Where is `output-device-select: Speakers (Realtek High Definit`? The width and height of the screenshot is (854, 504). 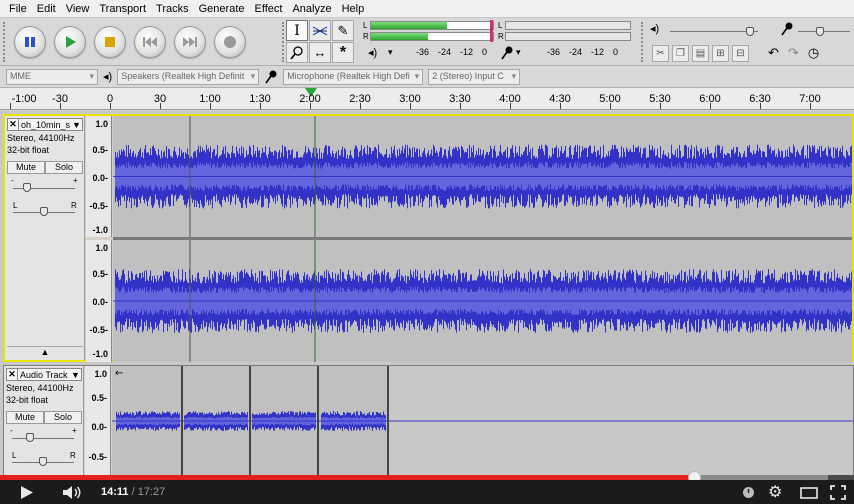
output-device-select: Speakers (Realtek High Definit is located at coordinates (188, 76).